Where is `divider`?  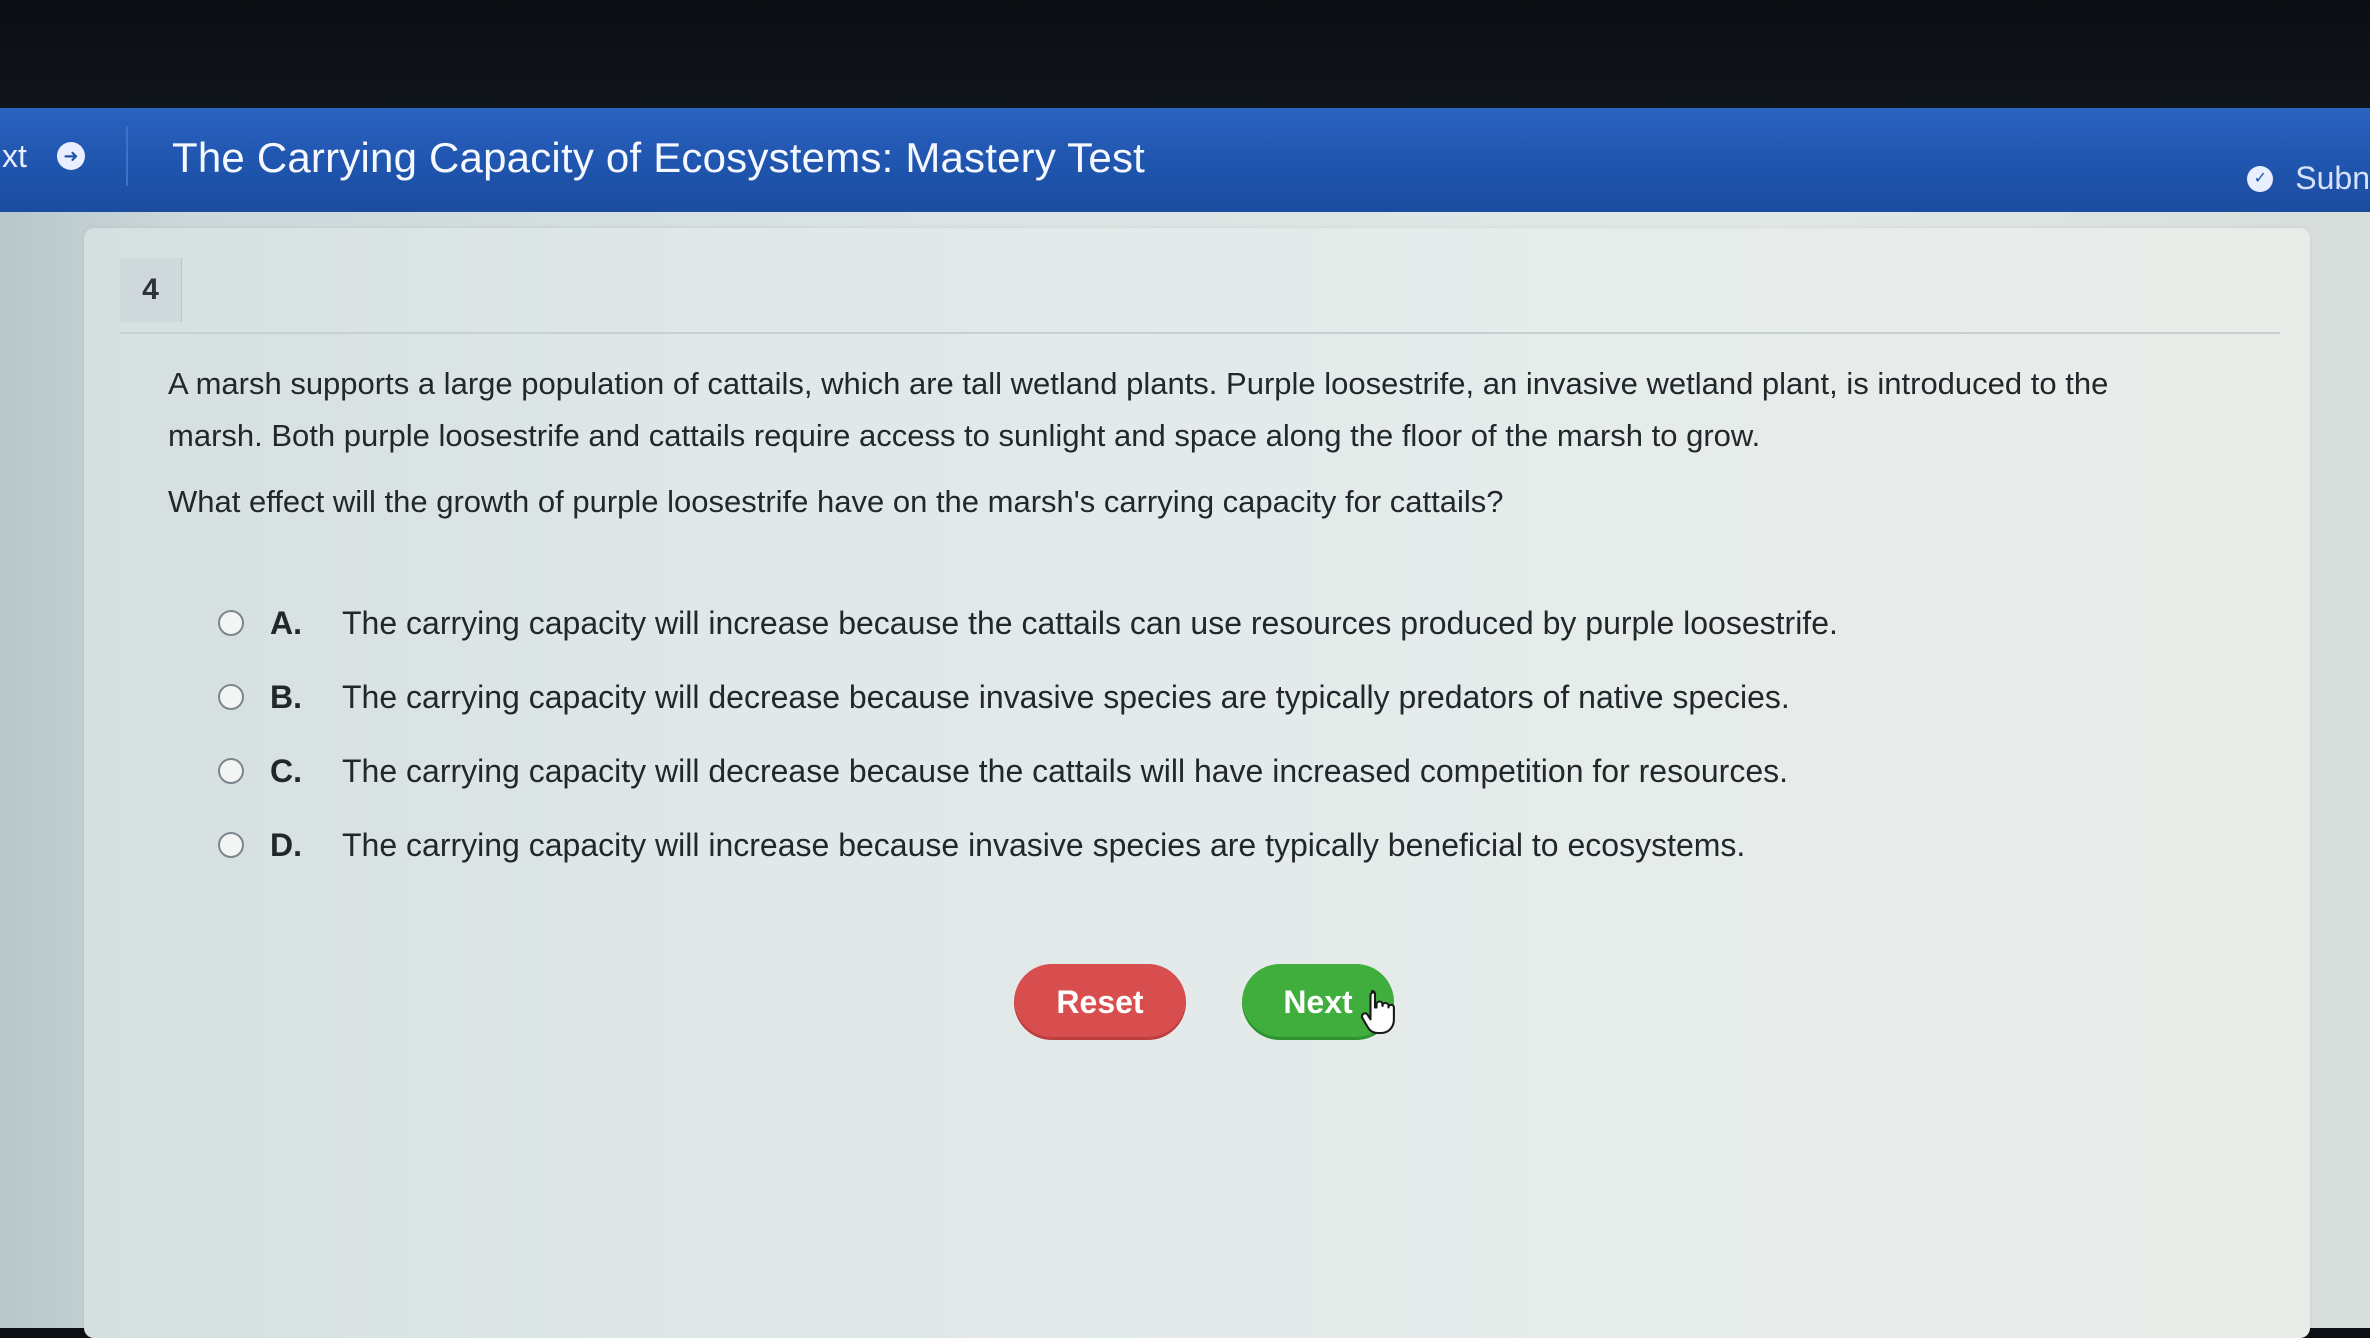 divider is located at coordinates (1200, 333).